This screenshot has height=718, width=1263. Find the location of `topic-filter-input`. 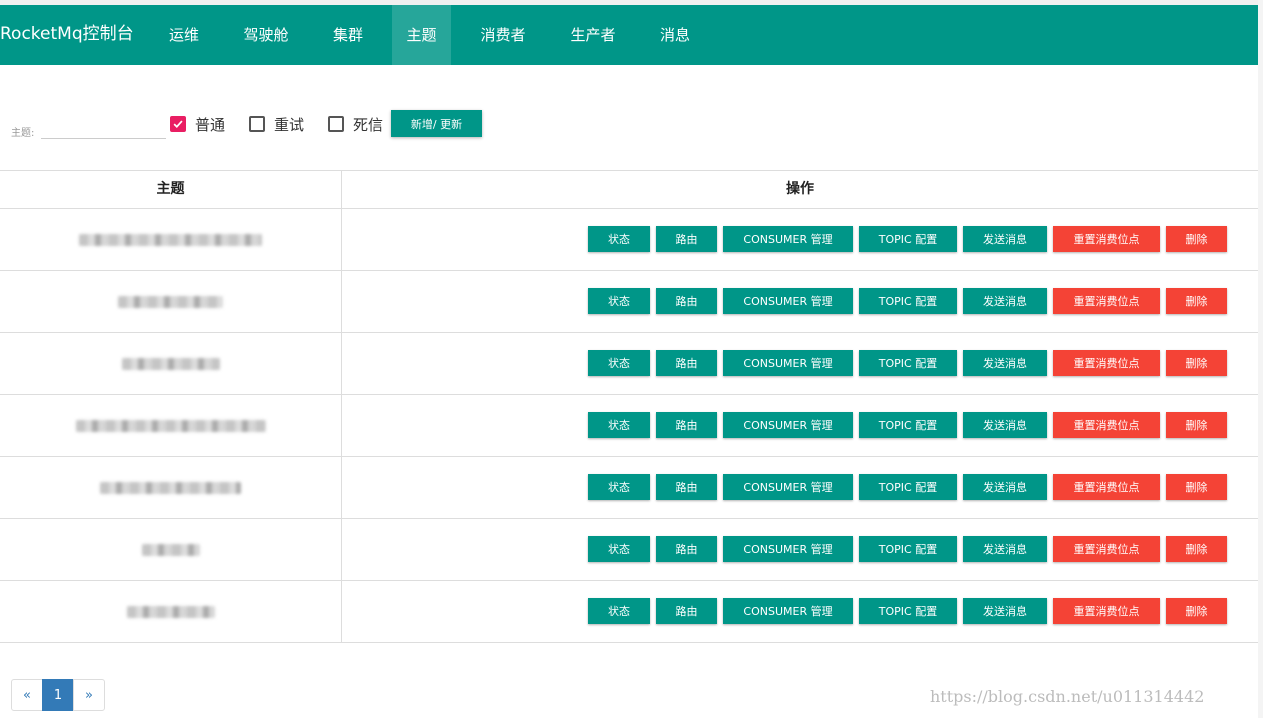

topic-filter-input is located at coordinates (103, 127).